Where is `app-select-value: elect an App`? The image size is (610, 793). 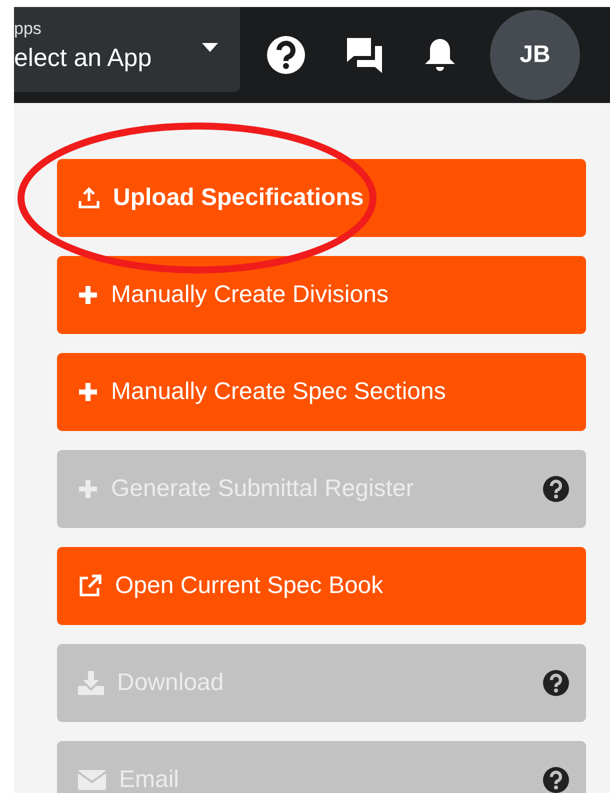
app-select-value: elect an App is located at coordinates (83, 57).